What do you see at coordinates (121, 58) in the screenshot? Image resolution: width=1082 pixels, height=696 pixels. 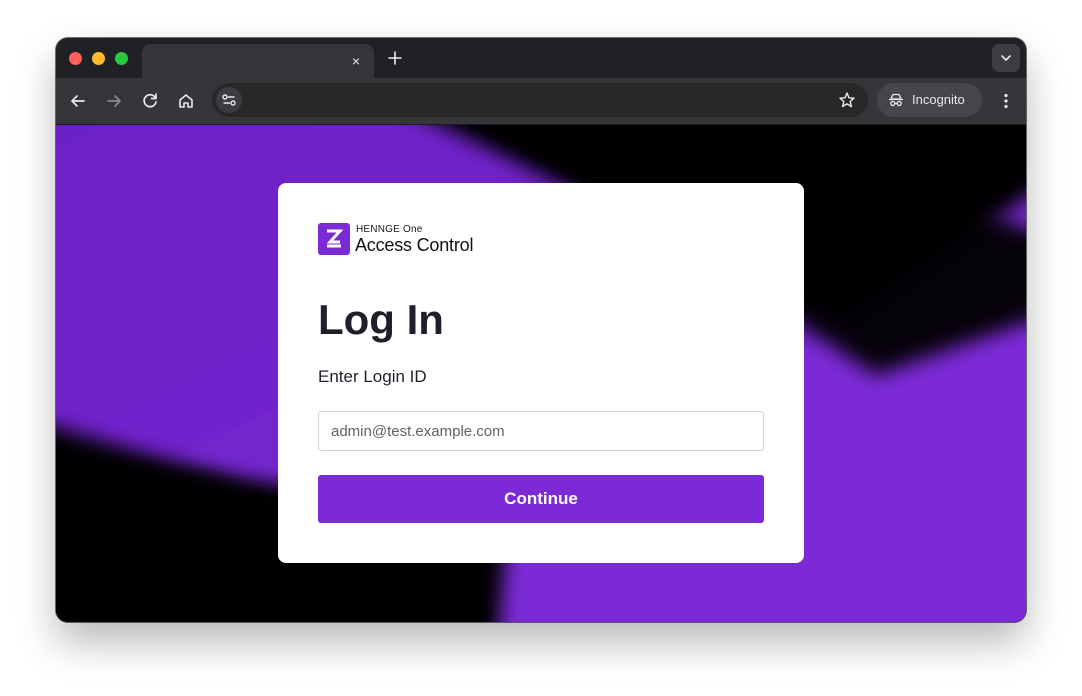 I see `maximize-window-icon` at bounding box center [121, 58].